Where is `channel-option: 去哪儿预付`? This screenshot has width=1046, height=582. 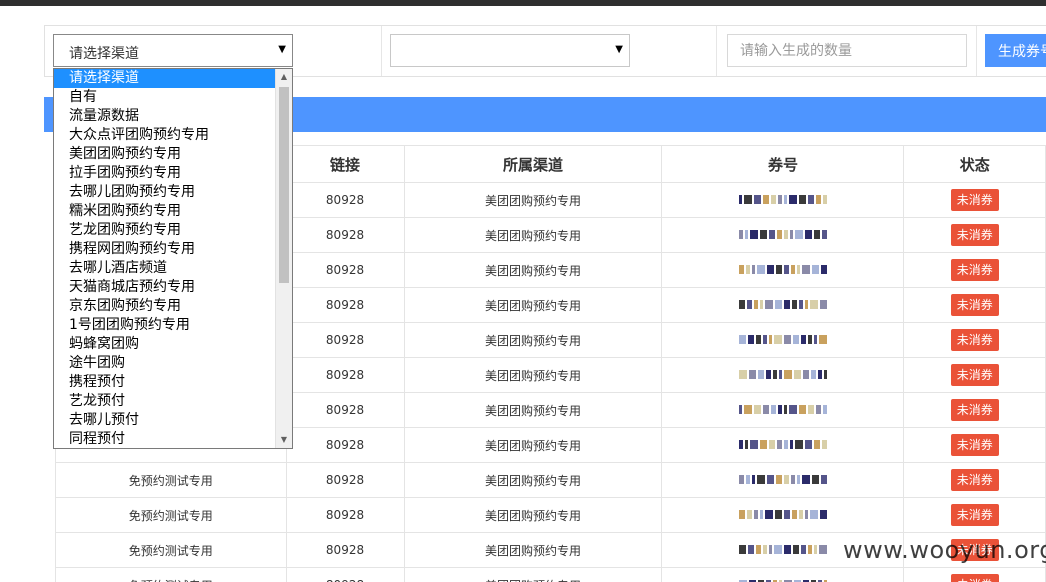
channel-option: 去哪儿预付 is located at coordinates (173, 420).